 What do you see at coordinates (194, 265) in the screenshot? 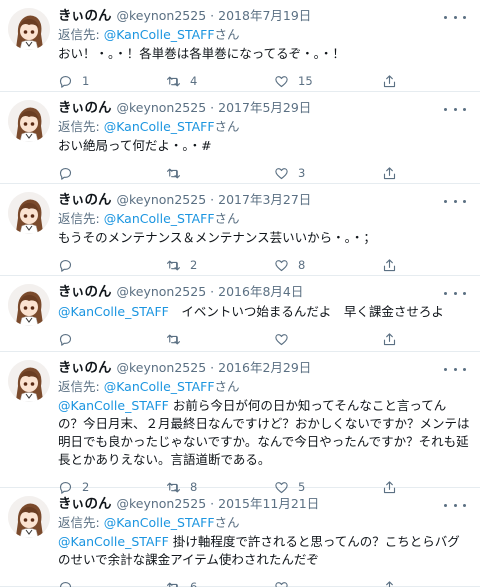
I see `retweet-count: 2` at bounding box center [194, 265].